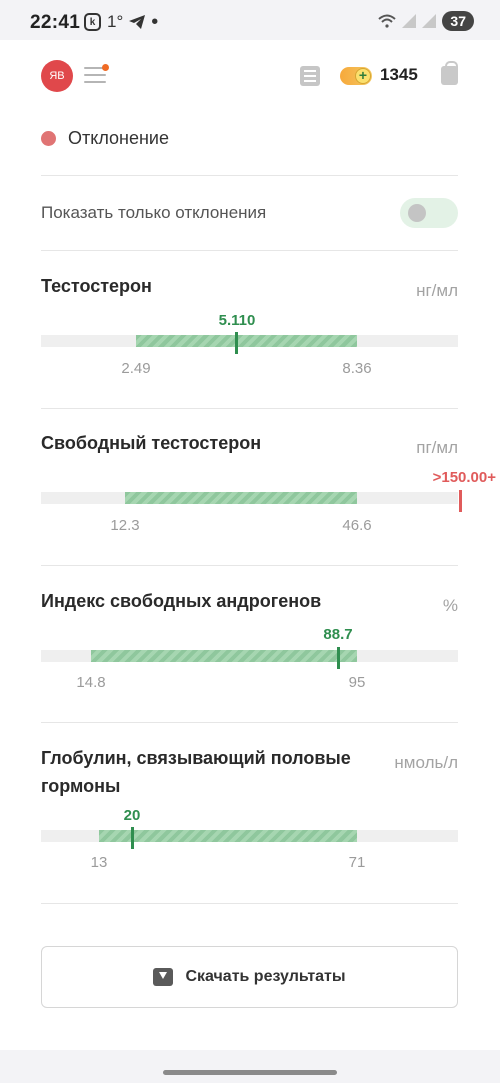 Image resolution: width=500 pixels, height=1083 pixels. I want to click on status-time: 22:41, so click(55, 22).